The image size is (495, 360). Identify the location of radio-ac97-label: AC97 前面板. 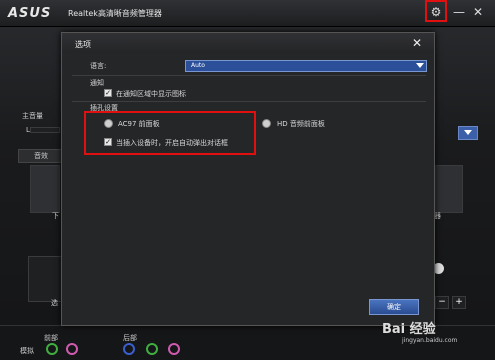
(139, 124).